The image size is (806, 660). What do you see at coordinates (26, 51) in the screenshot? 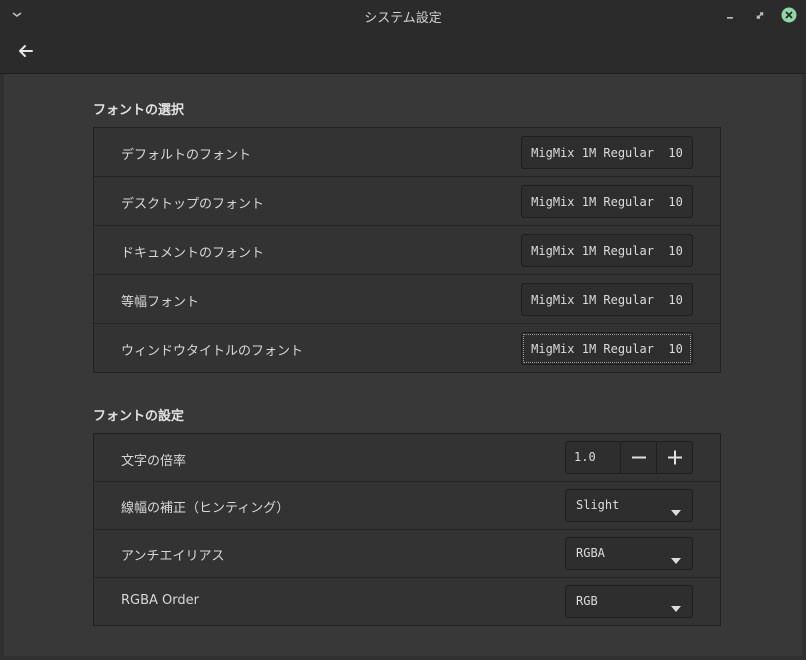
I see `back-arrow-icon` at bounding box center [26, 51].